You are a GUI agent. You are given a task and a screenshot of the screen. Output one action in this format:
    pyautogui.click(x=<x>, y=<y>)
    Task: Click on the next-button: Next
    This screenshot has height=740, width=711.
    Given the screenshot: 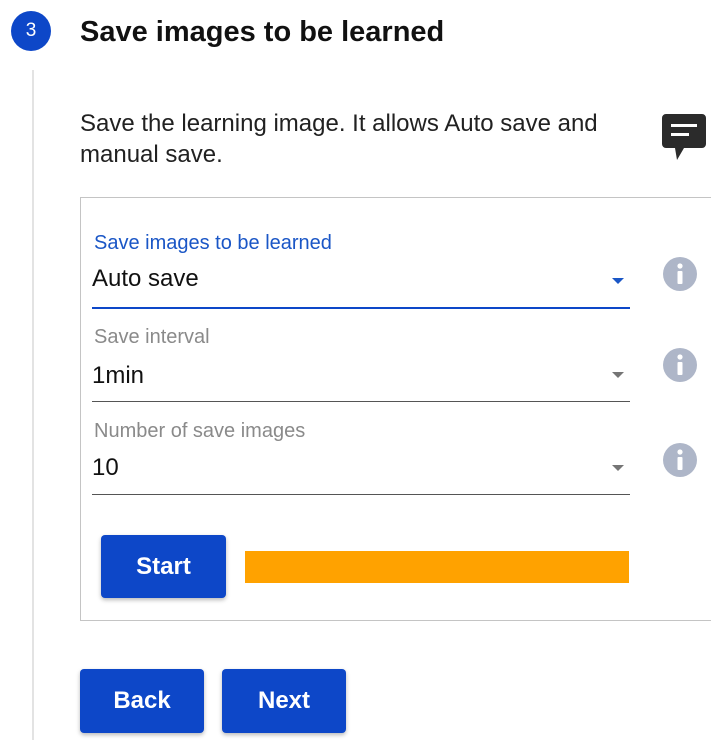 What is the action you would take?
    pyautogui.click(x=284, y=701)
    